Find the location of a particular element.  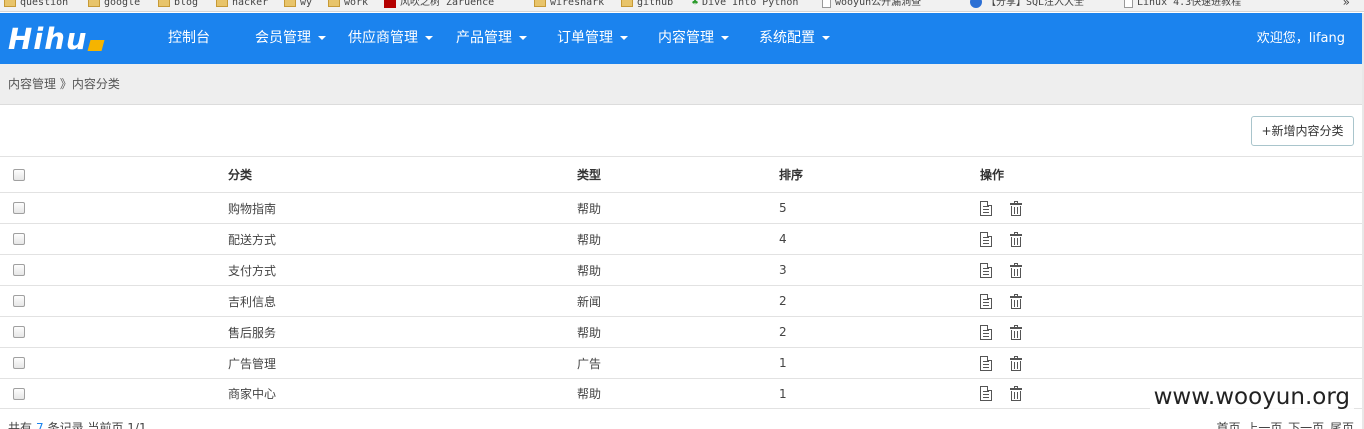

bookmark-github: github is located at coordinates (647, 5).